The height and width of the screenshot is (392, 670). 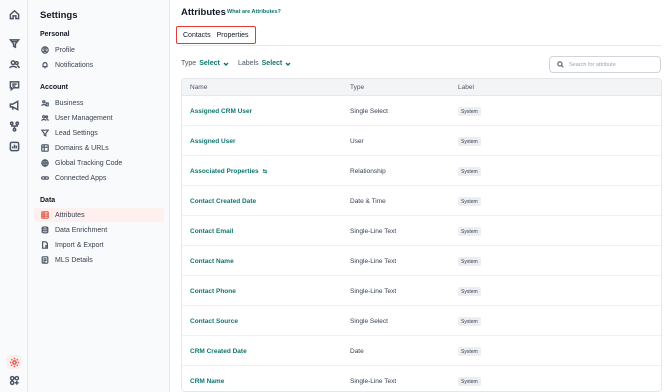 What do you see at coordinates (84, 118) in the screenshot?
I see `sidebar-item-label: User Management` at bounding box center [84, 118].